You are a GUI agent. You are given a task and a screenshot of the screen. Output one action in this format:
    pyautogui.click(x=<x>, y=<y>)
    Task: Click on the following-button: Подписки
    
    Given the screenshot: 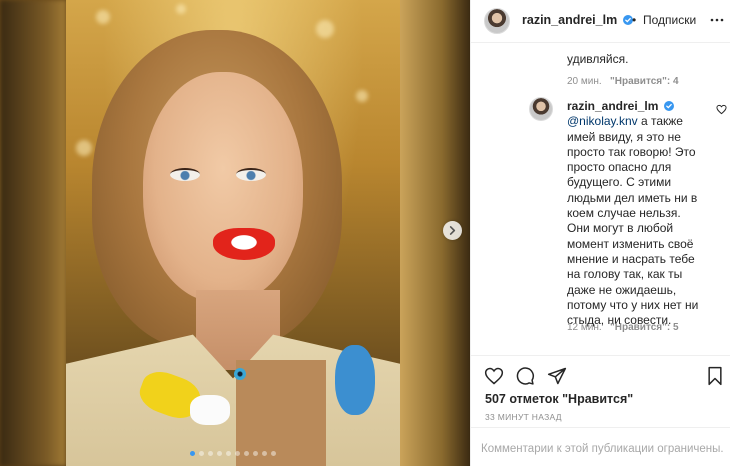 What is the action you would take?
    pyautogui.click(x=669, y=20)
    